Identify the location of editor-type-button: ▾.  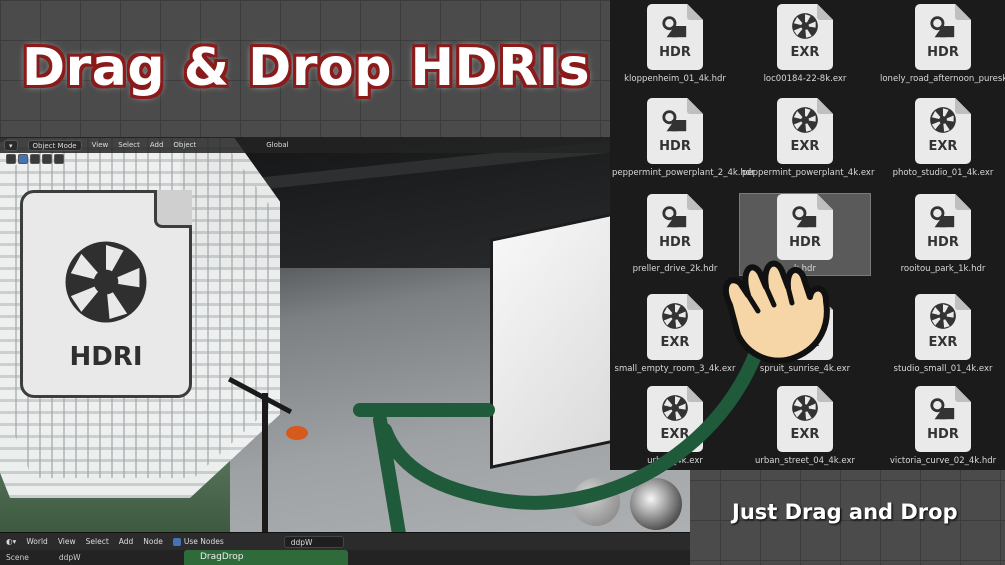
(11, 145).